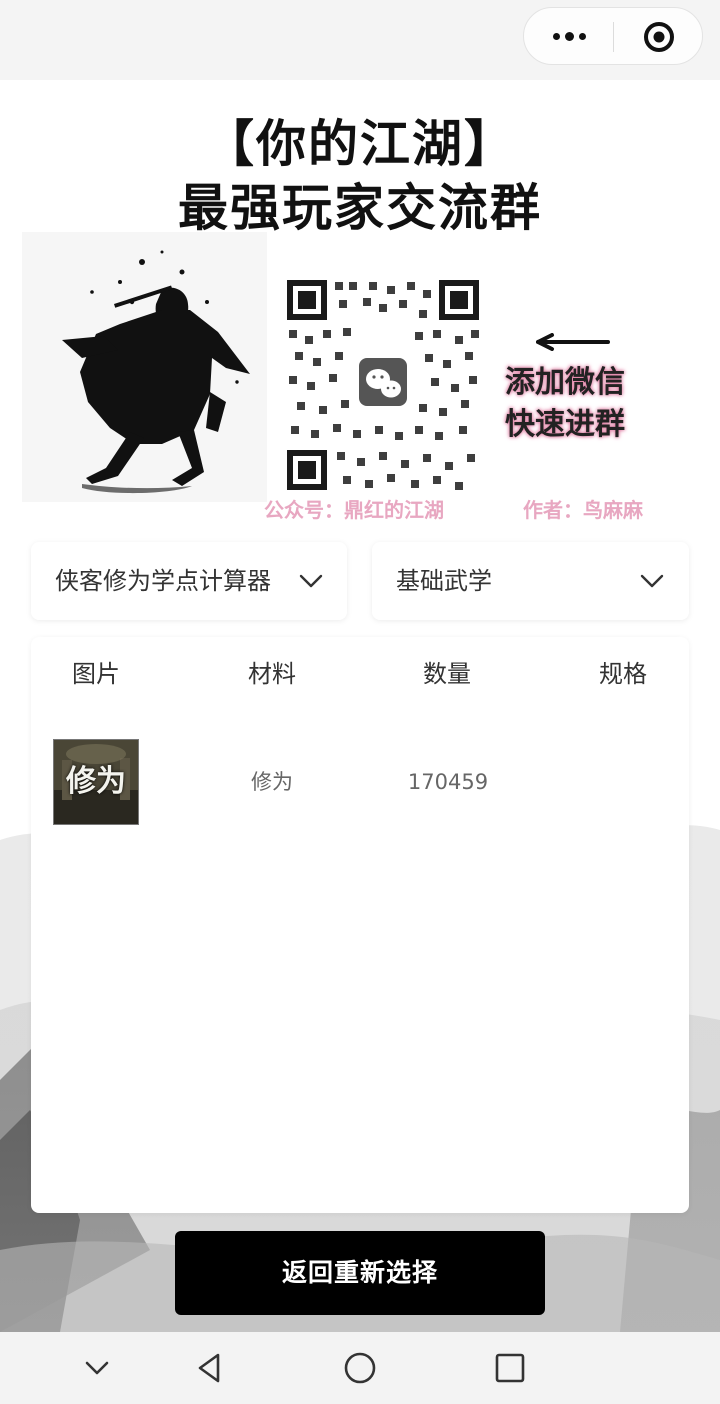 The width and height of the screenshot is (720, 1404). I want to click on banner-title: 【你的江湖】 最强玩家交流群, so click(360, 176).